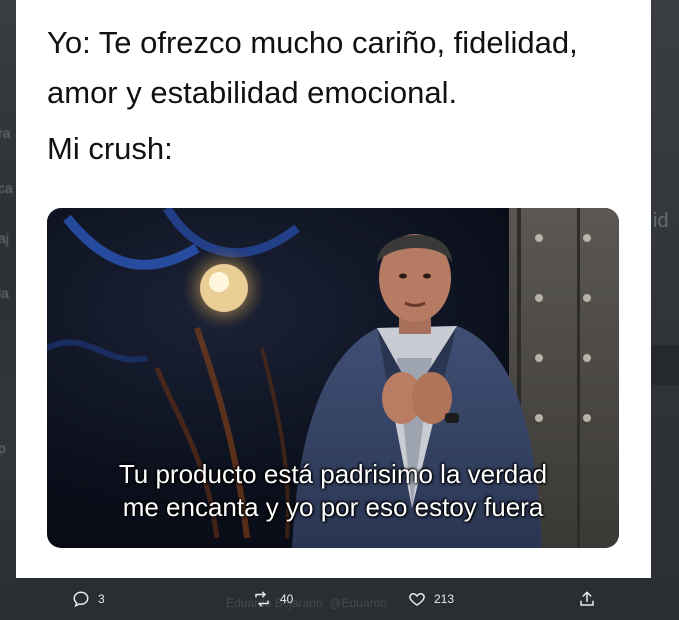  Describe the element at coordinates (444, 599) in the screenshot. I see `like-count: 213` at that location.